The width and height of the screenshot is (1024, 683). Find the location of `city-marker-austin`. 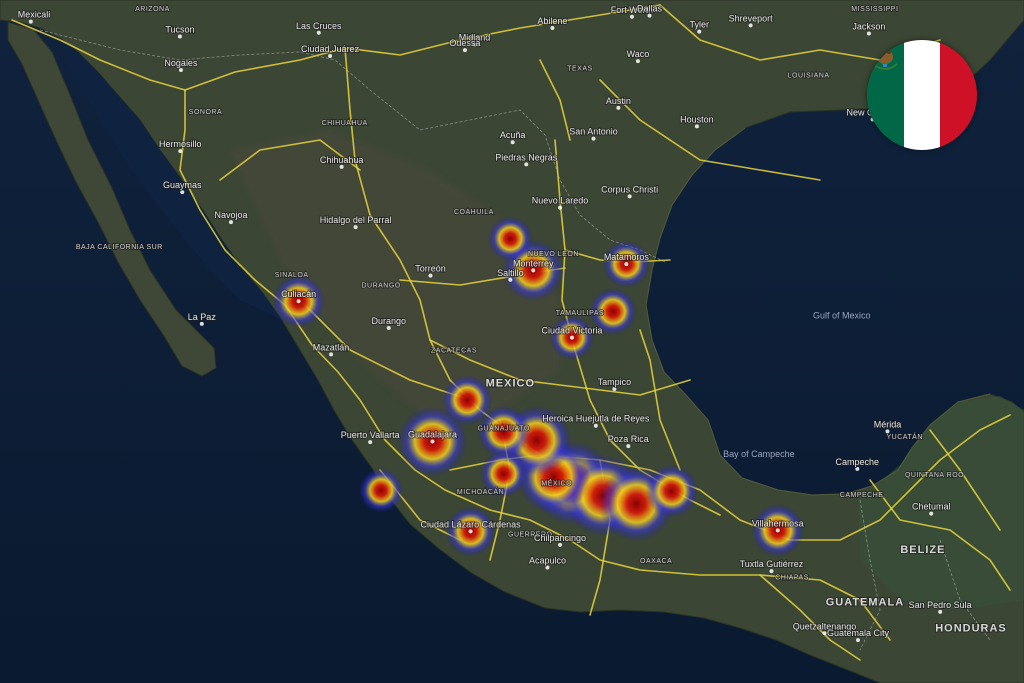

city-marker-austin is located at coordinates (618, 107).